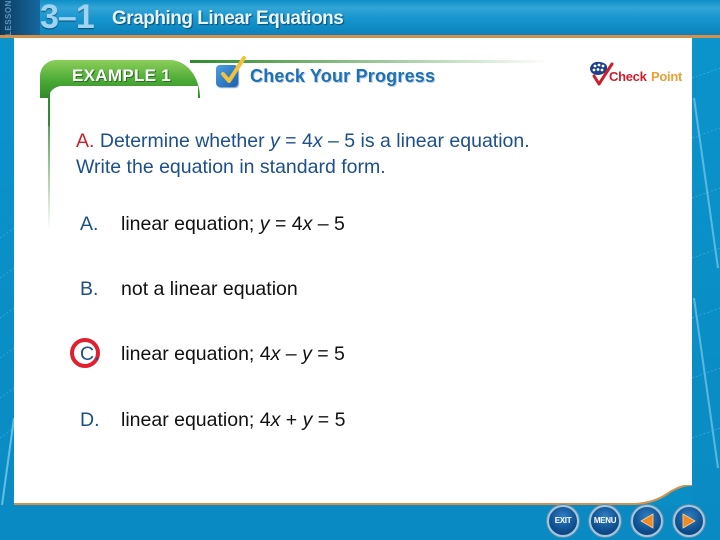 This screenshot has height=540, width=720. What do you see at coordinates (291, 354) in the screenshot?
I see `equation-text: –` at bounding box center [291, 354].